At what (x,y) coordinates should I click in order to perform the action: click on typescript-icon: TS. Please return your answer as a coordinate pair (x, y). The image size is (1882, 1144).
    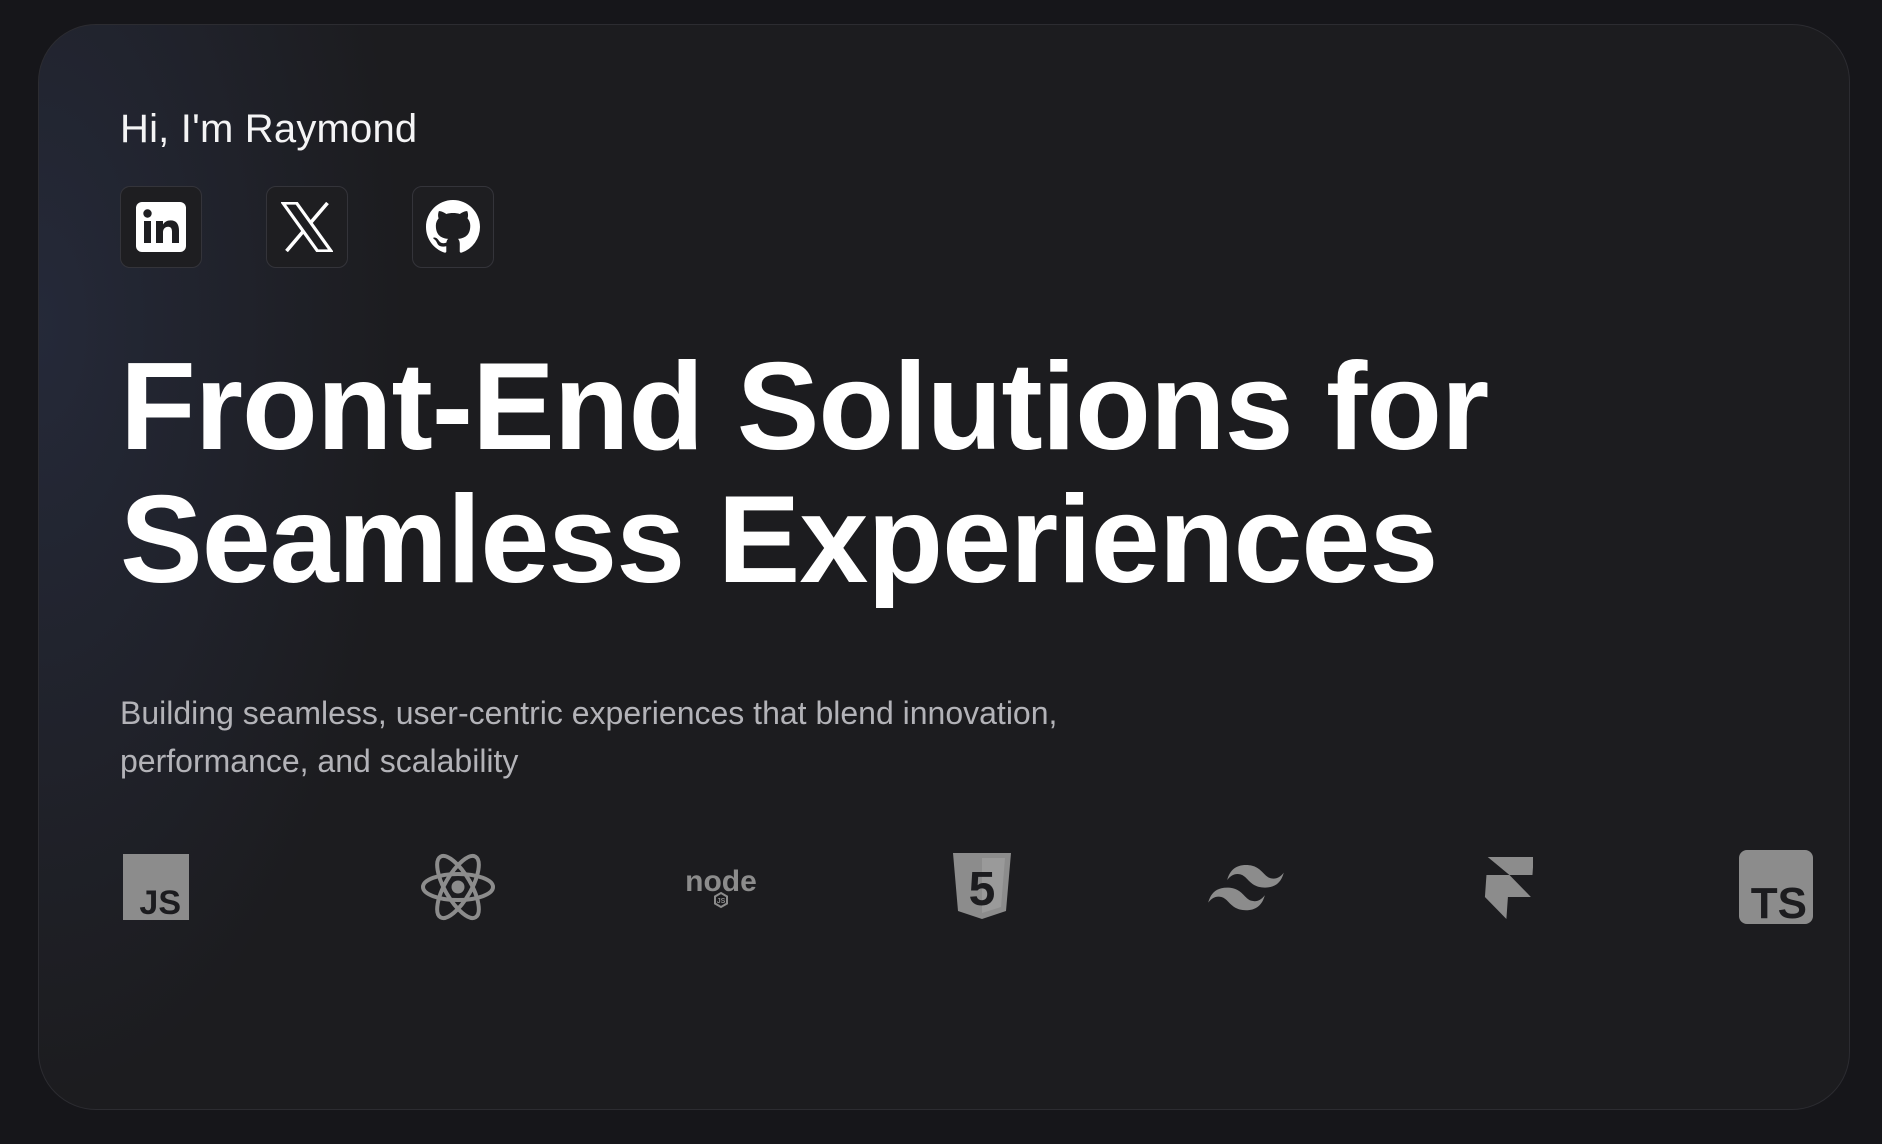
    Looking at the image, I should click on (1776, 887).